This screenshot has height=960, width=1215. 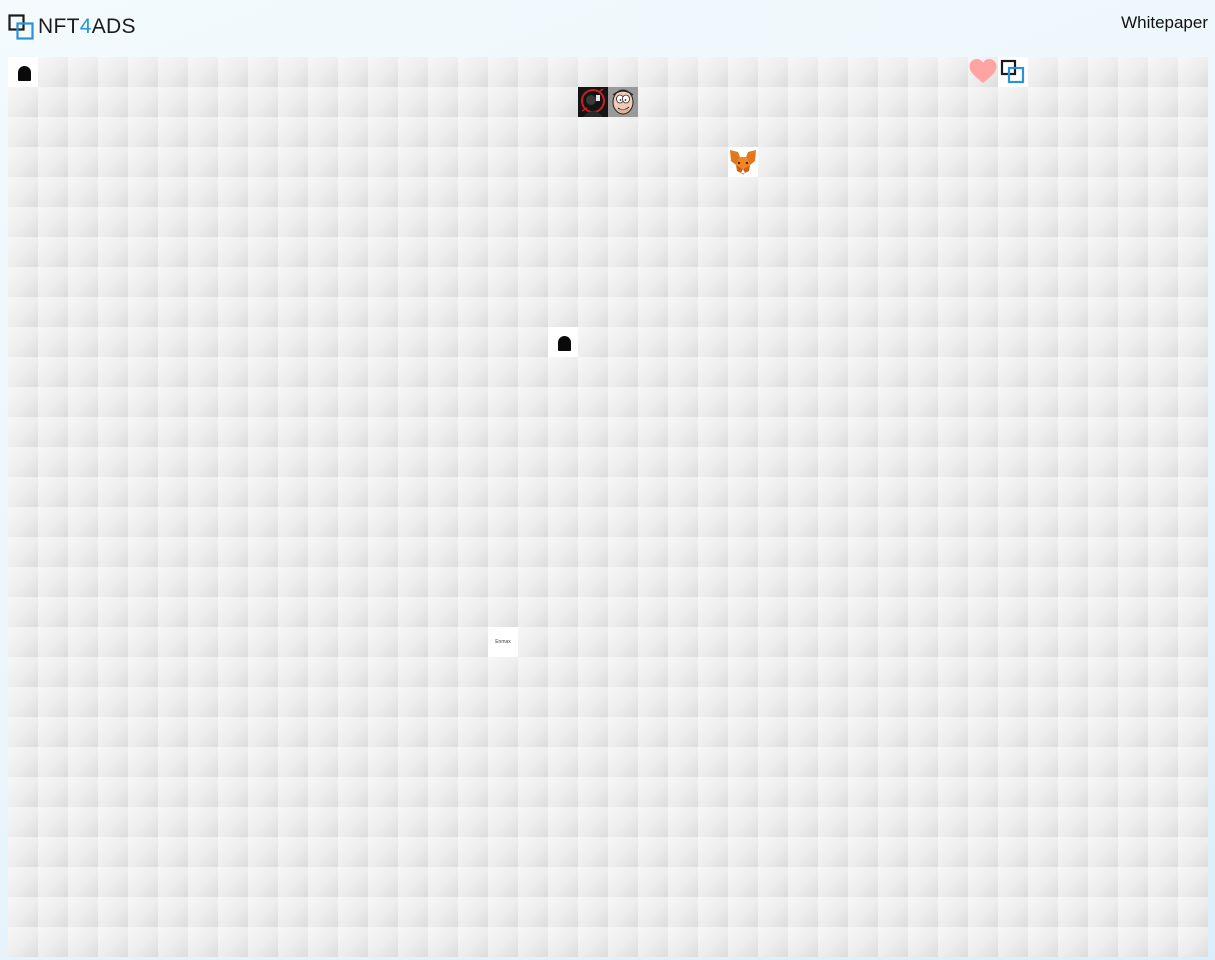 I want to click on header: NFT4ADS Whitepaper, so click(x=607, y=28).